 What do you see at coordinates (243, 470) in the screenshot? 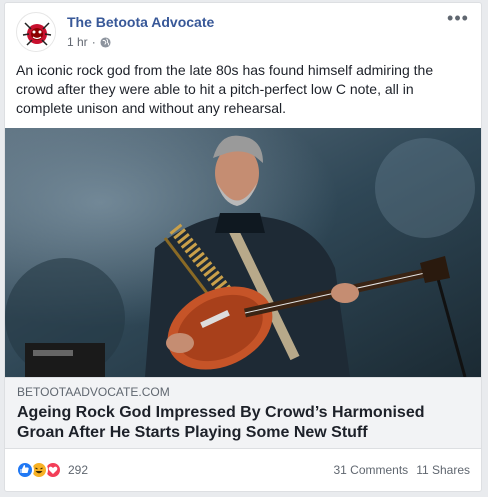
I see `post-footer: 292 31 Comments 11 Shares` at bounding box center [243, 470].